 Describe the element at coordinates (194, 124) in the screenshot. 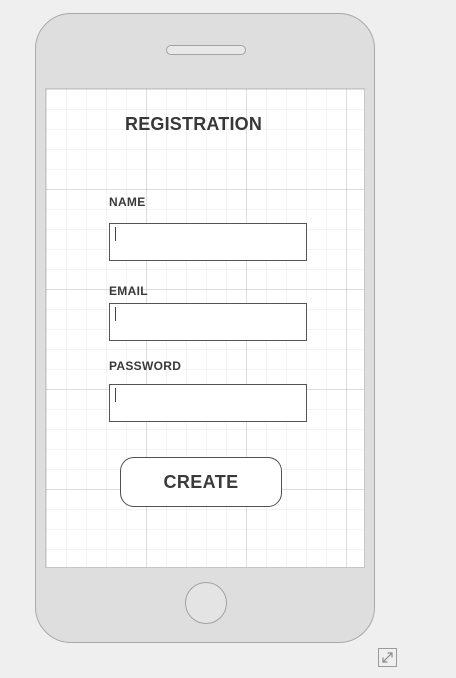

I see `page-title: REGISTRATION` at that location.